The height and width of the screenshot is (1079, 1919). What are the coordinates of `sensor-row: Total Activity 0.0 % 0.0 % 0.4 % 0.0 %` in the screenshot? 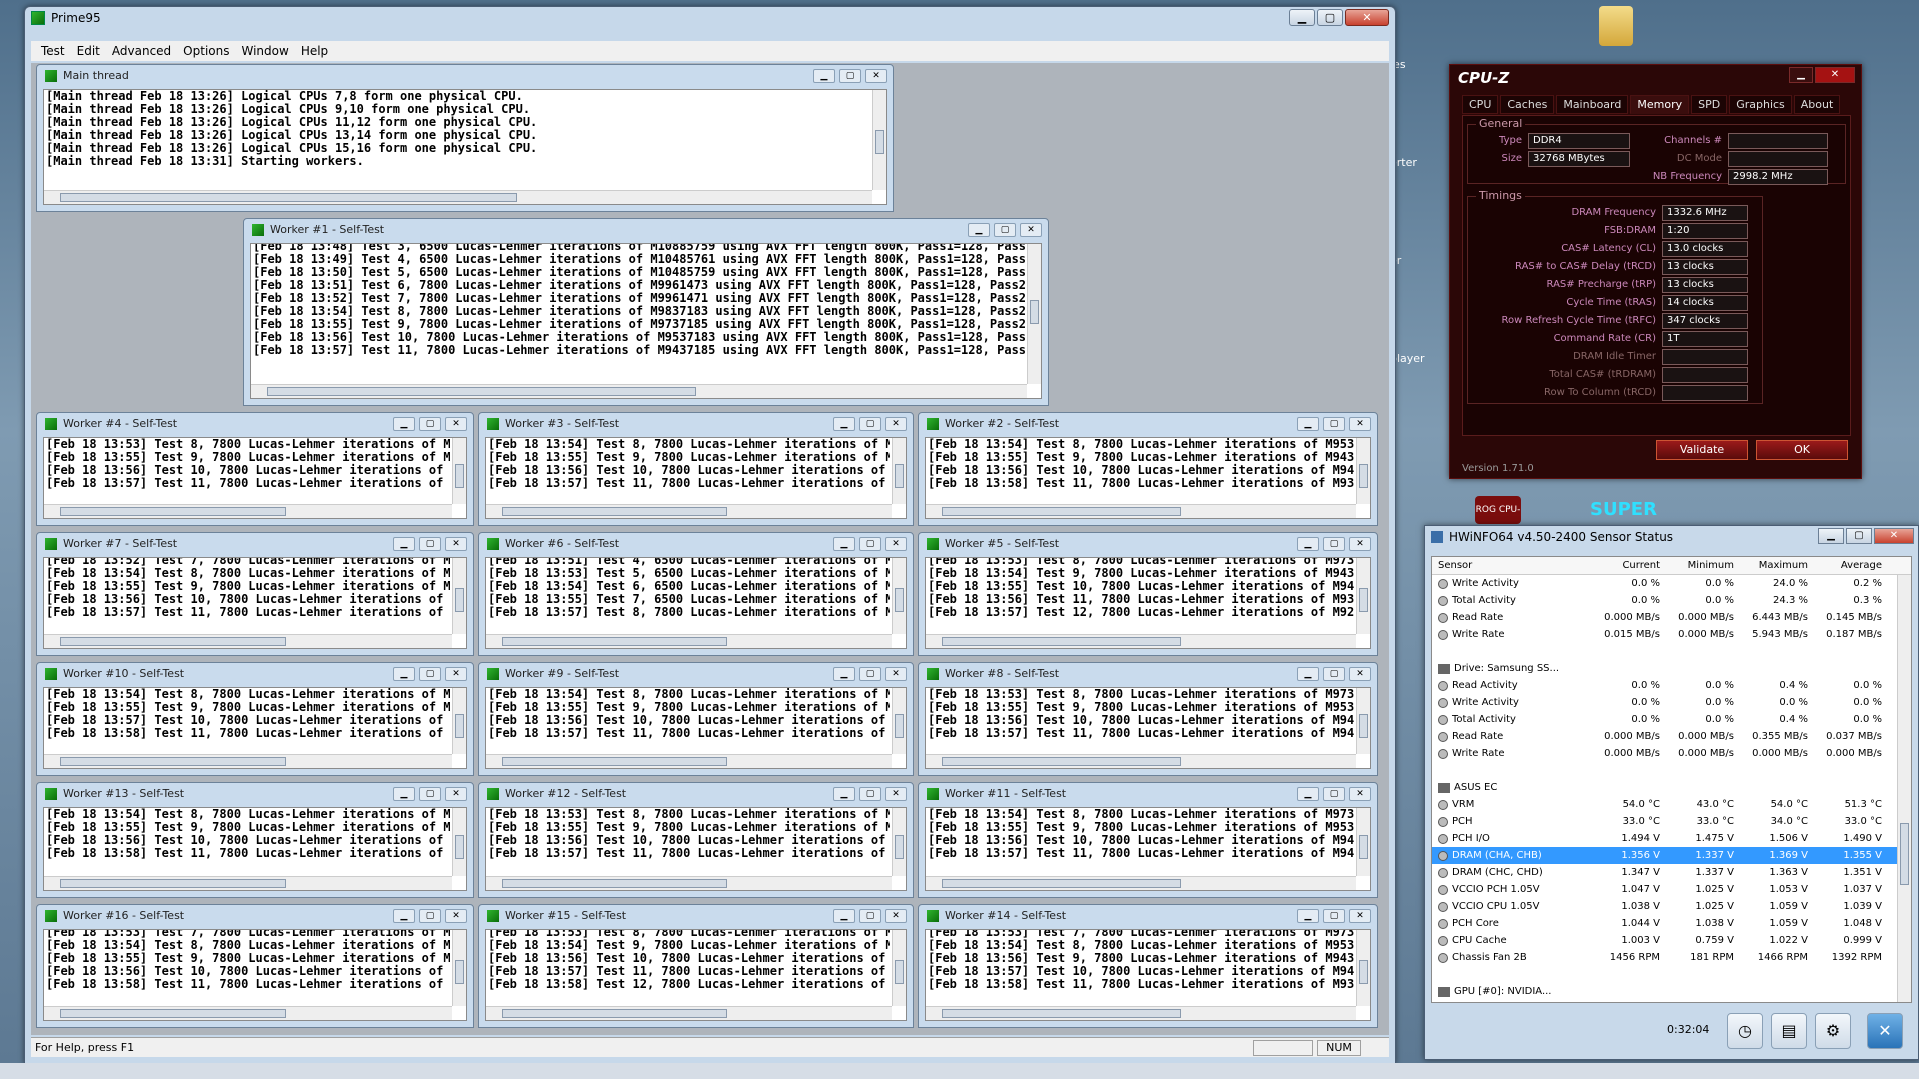 It's located at (1671, 719).